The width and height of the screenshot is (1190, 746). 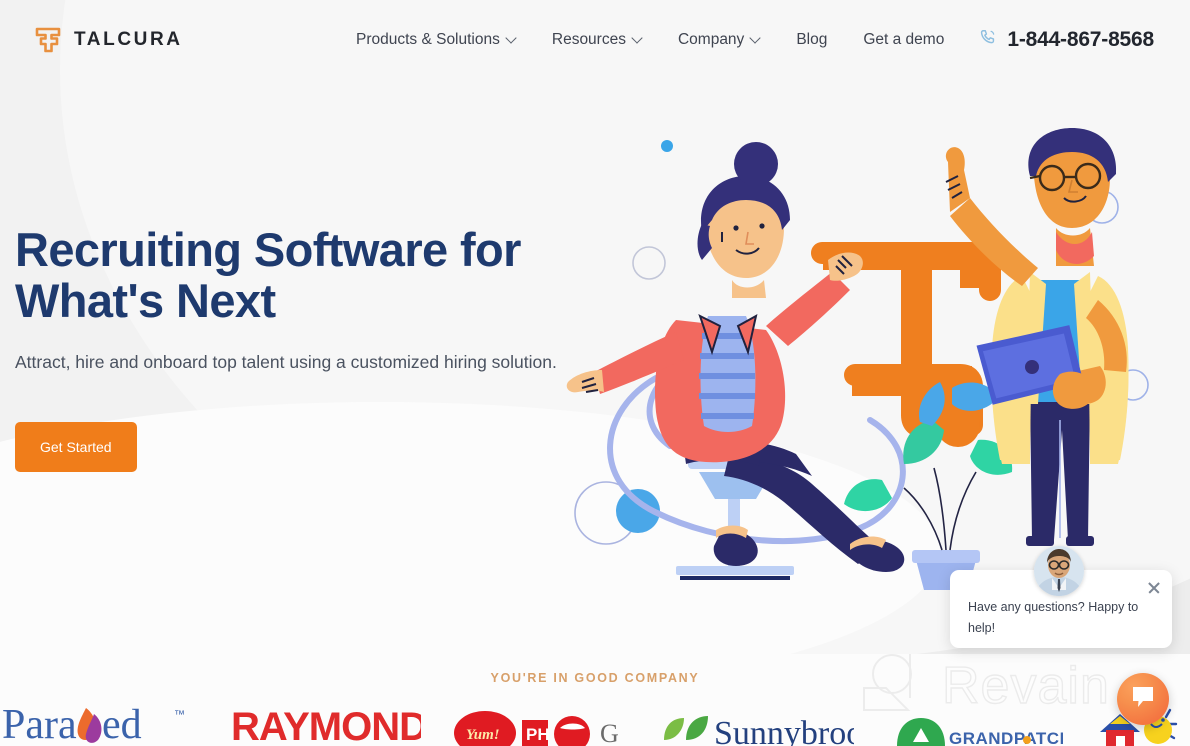 I want to click on svg-text: G, so click(x=609, y=732).